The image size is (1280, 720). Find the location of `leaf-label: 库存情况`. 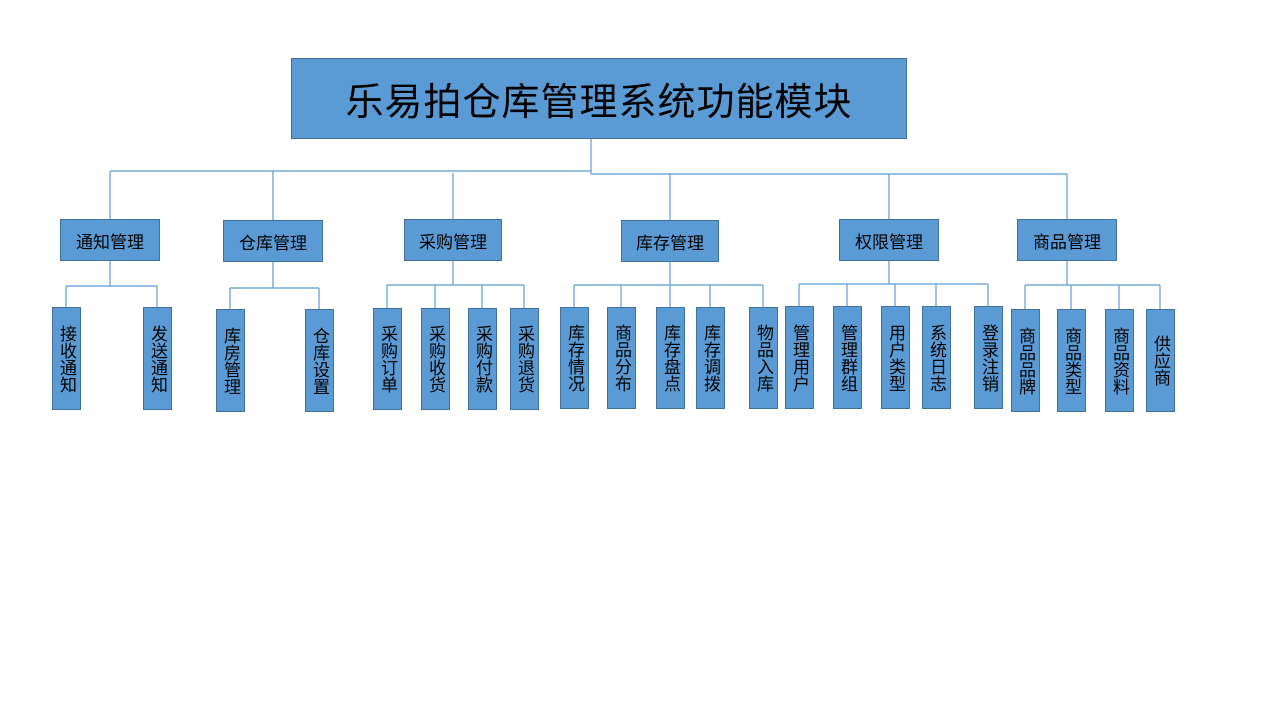

leaf-label: 库存情况 is located at coordinates (574, 358).